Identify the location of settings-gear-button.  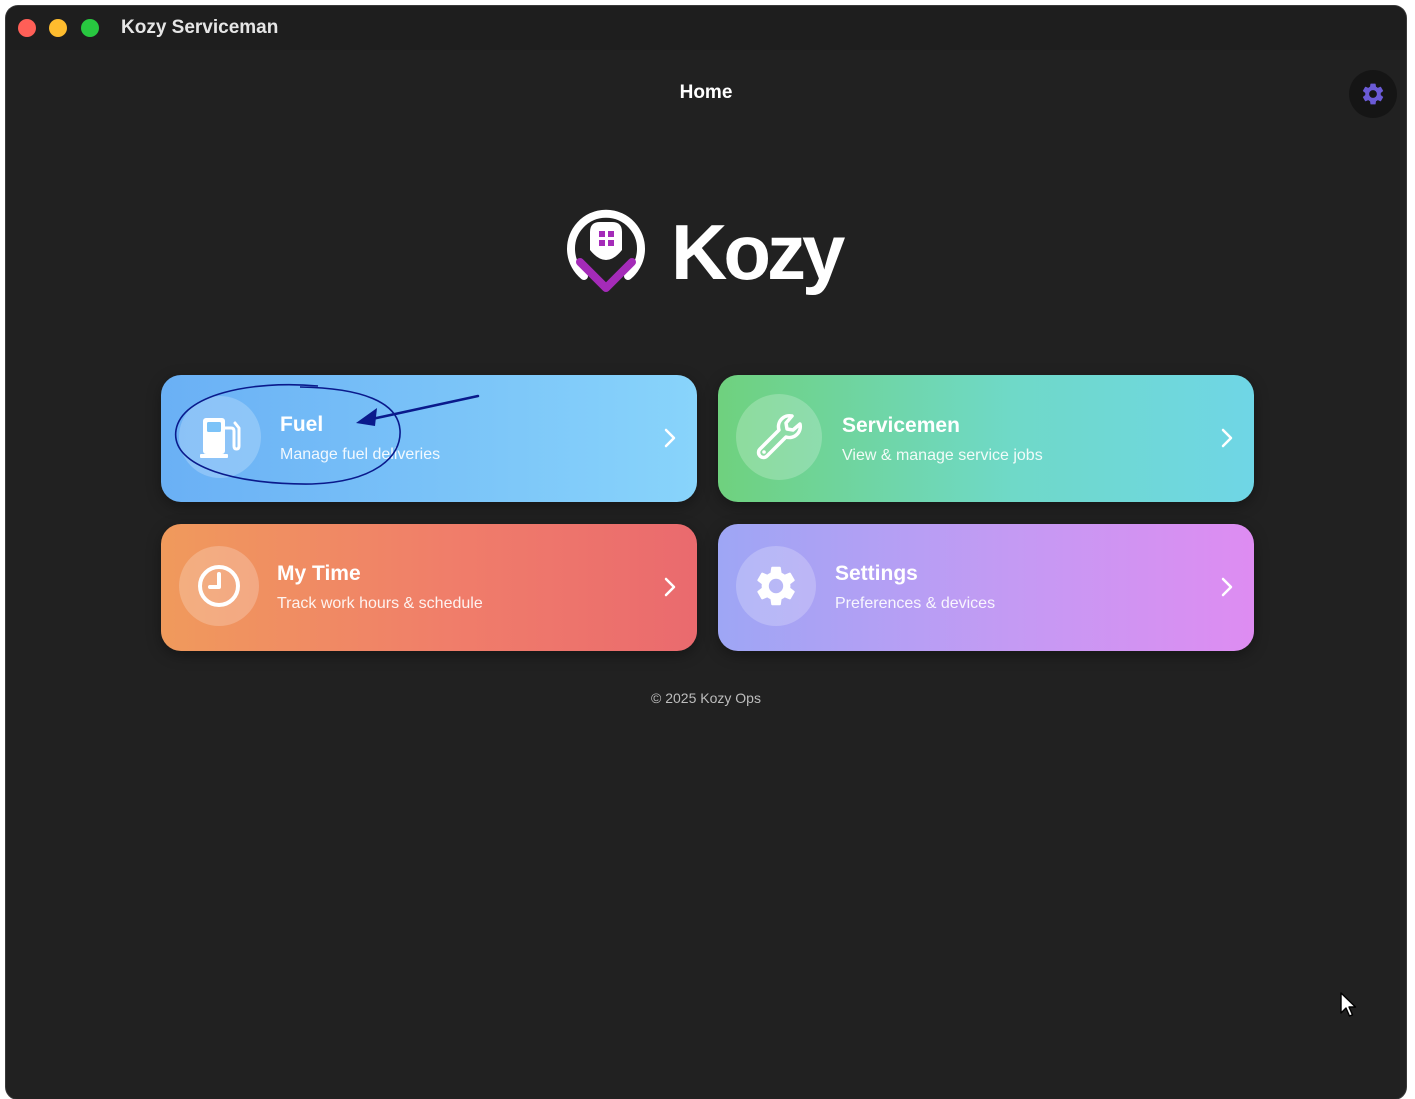
(1373, 94).